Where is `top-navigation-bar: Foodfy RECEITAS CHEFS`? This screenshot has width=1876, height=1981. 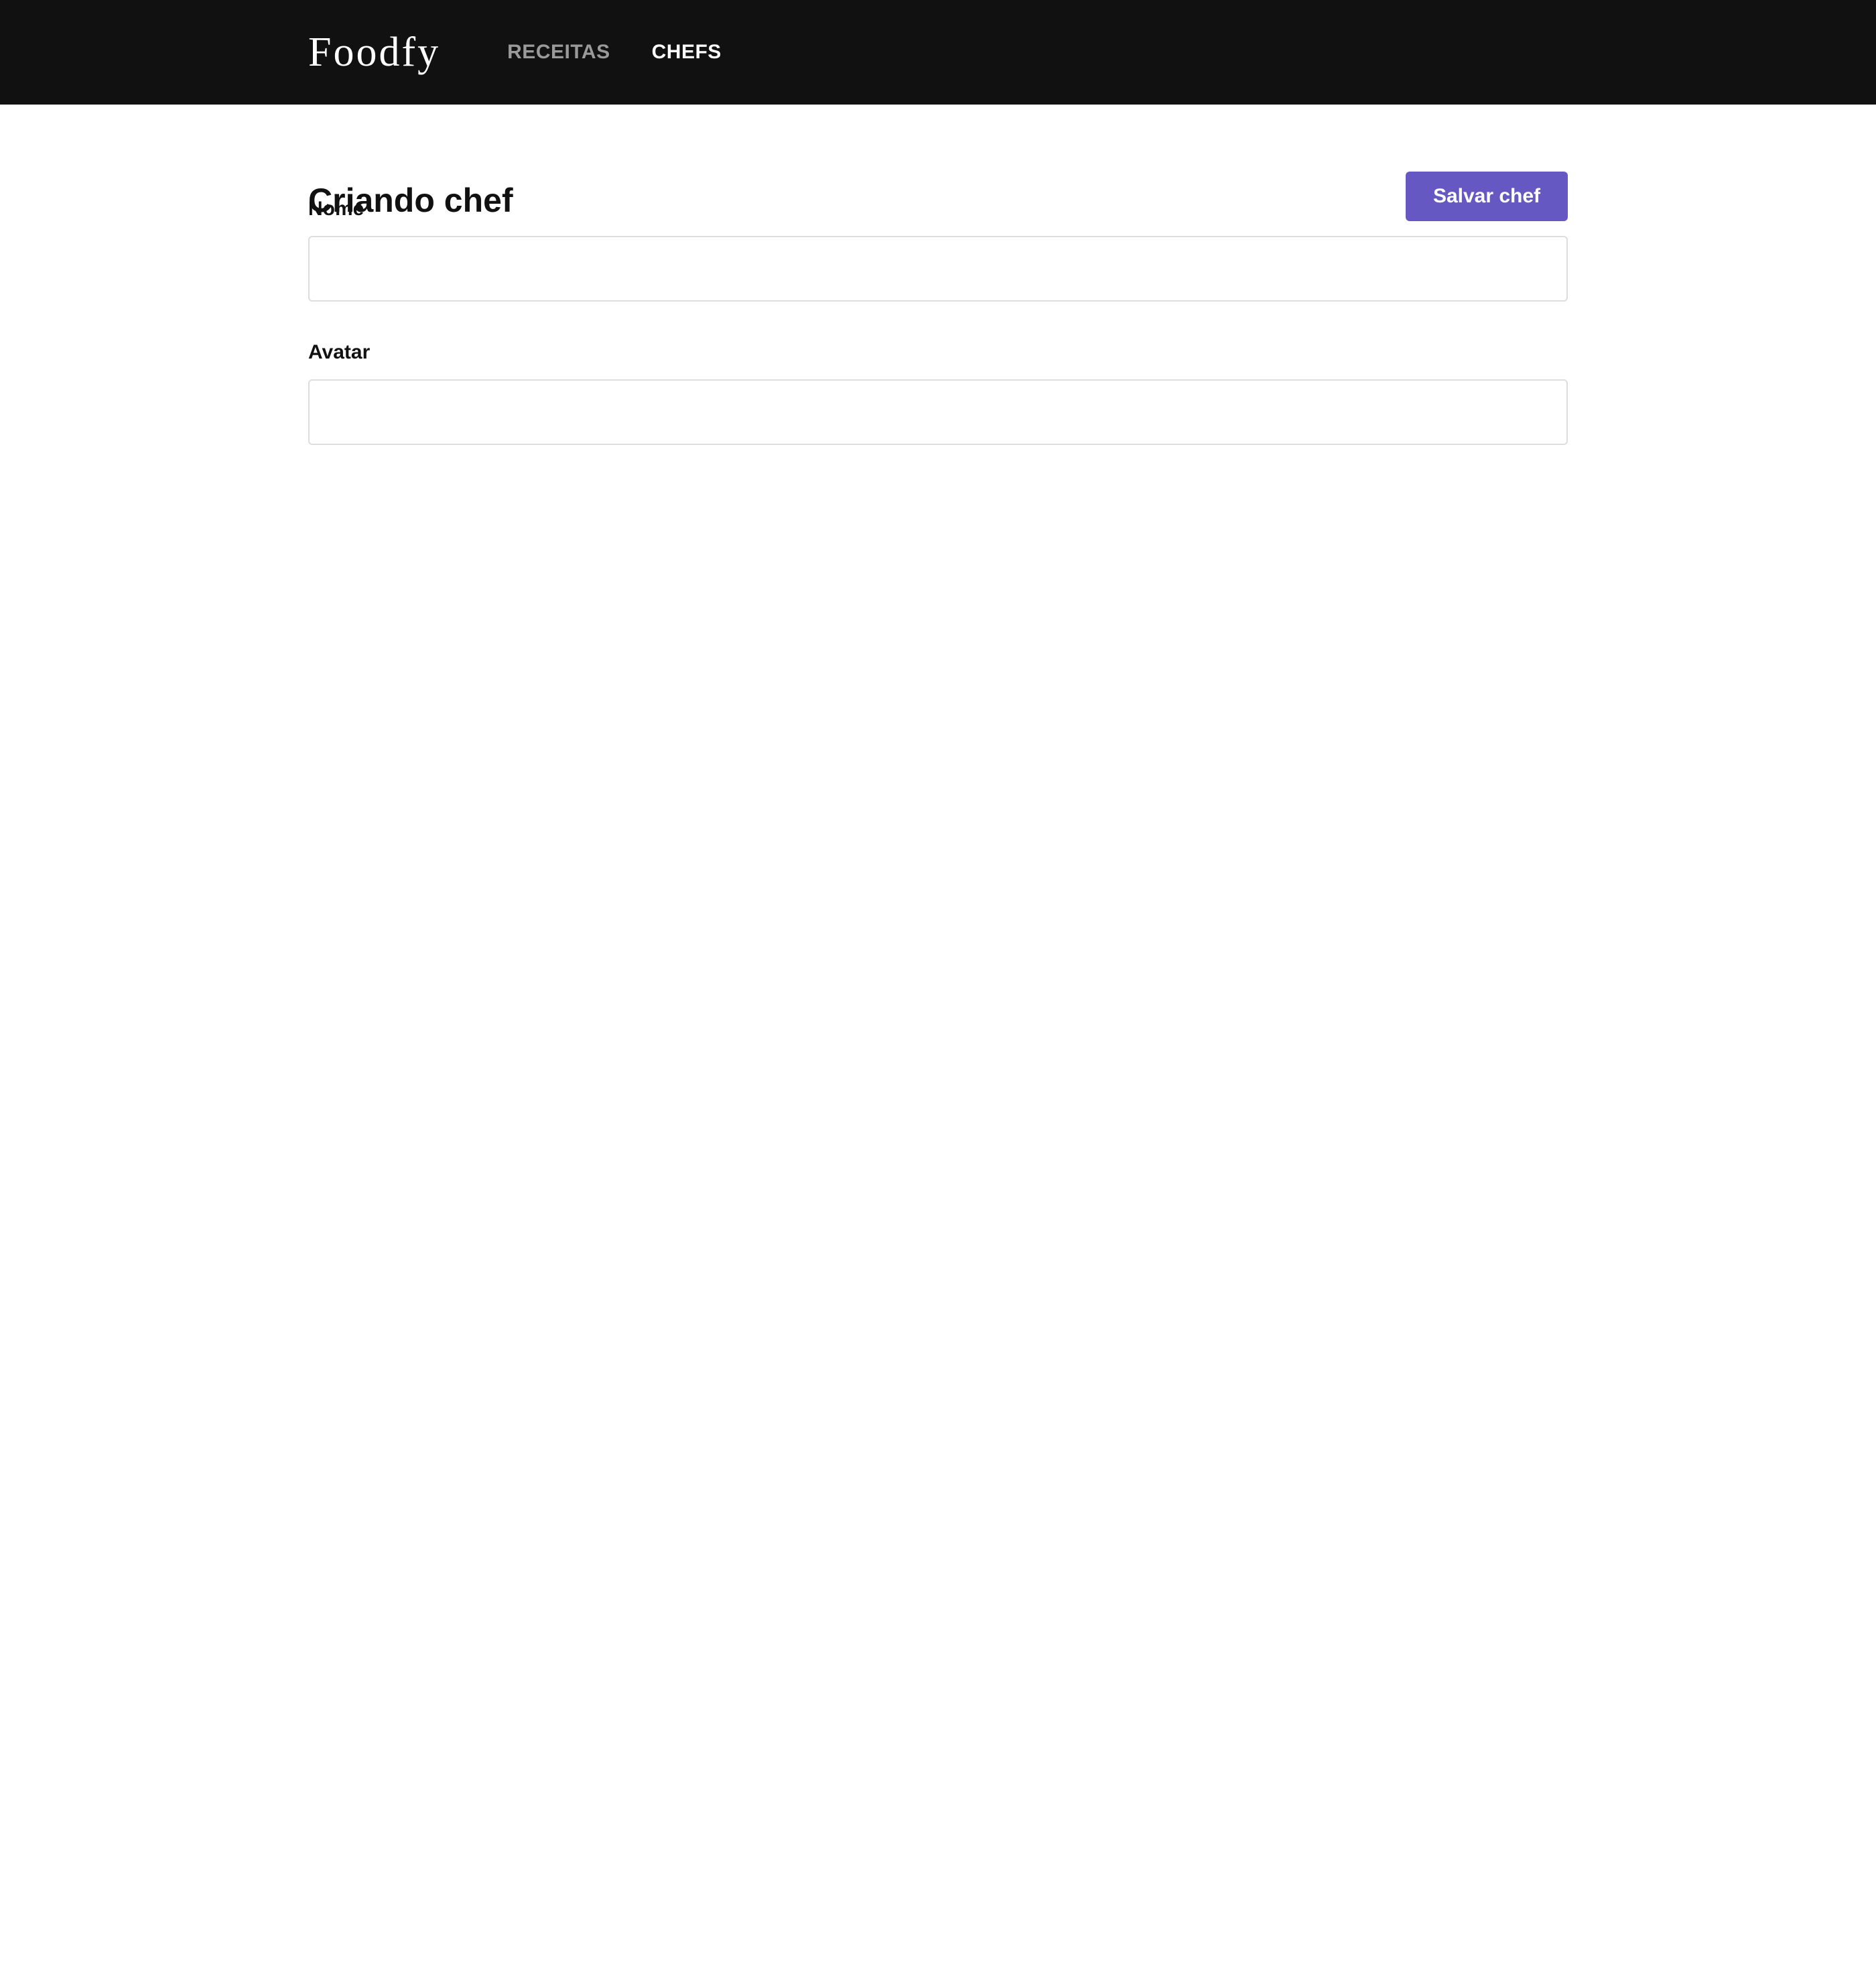 top-navigation-bar: Foodfy RECEITAS CHEFS is located at coordinates (938, 52).